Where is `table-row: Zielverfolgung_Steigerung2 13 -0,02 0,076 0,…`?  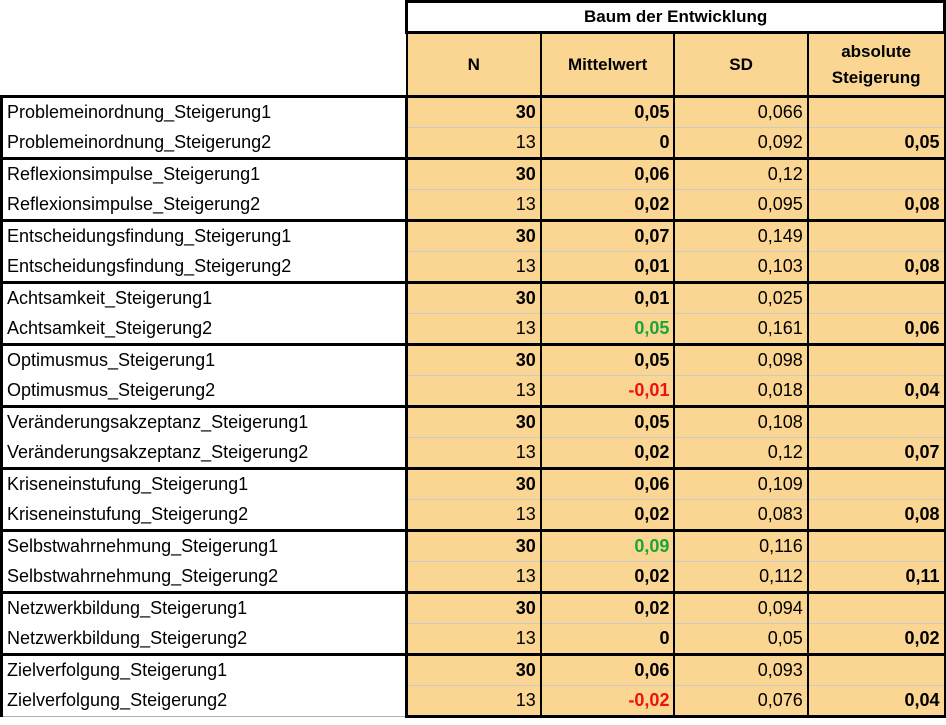 table-row: Zielverfolgung_Steigerung2 13 -0,02 0,076 0,… is located at coordinates (473, 701).